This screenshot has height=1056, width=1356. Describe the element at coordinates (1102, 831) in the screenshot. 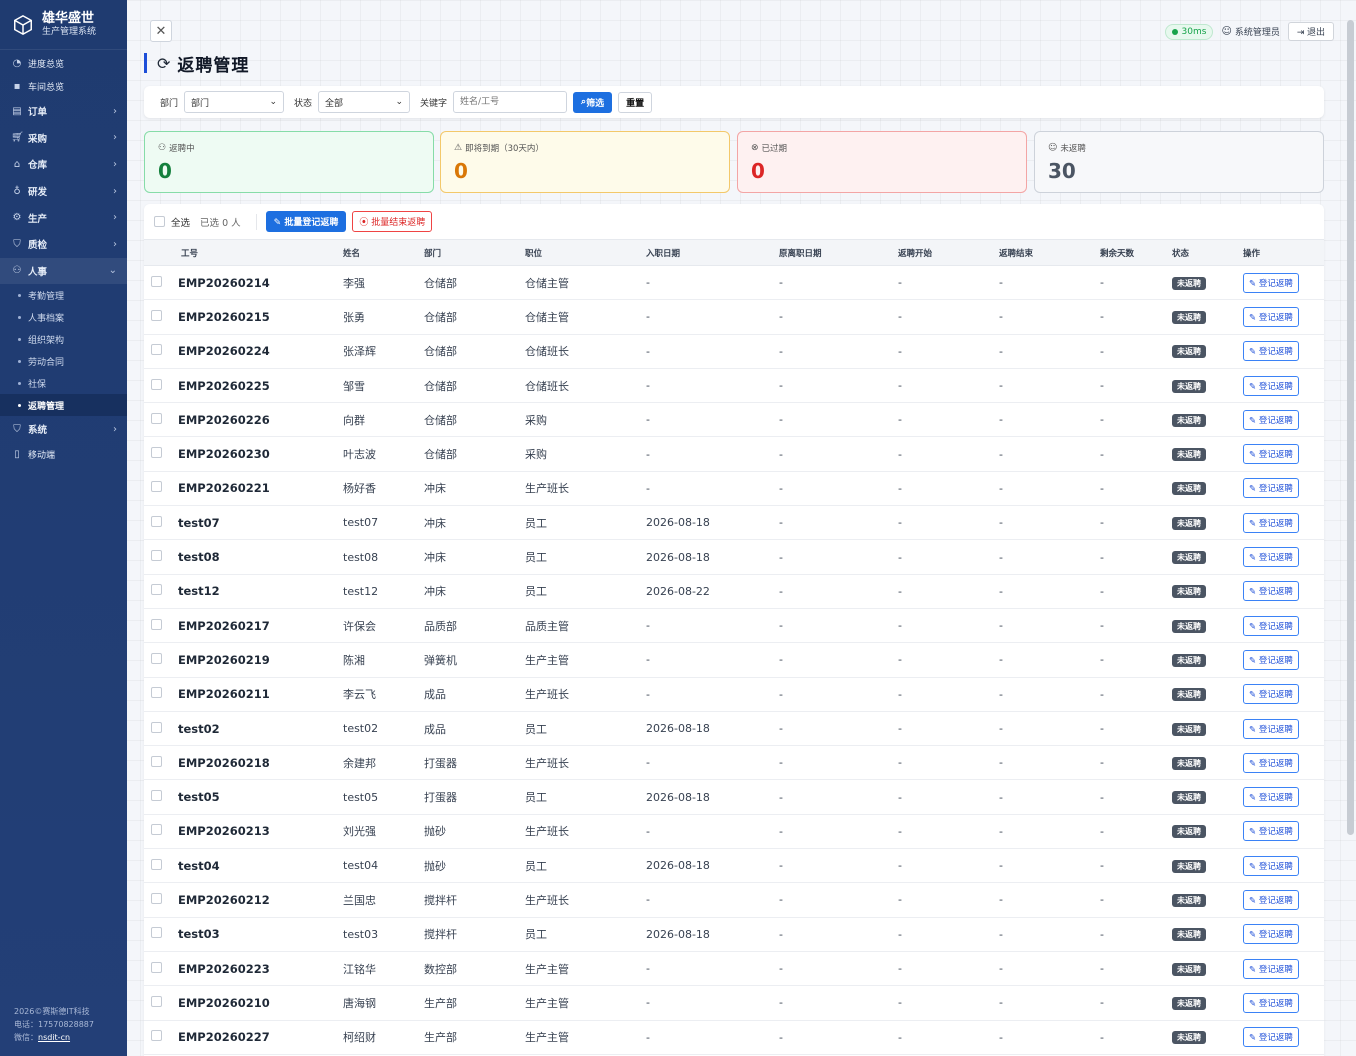

I see `remaining-days: -` at that location.